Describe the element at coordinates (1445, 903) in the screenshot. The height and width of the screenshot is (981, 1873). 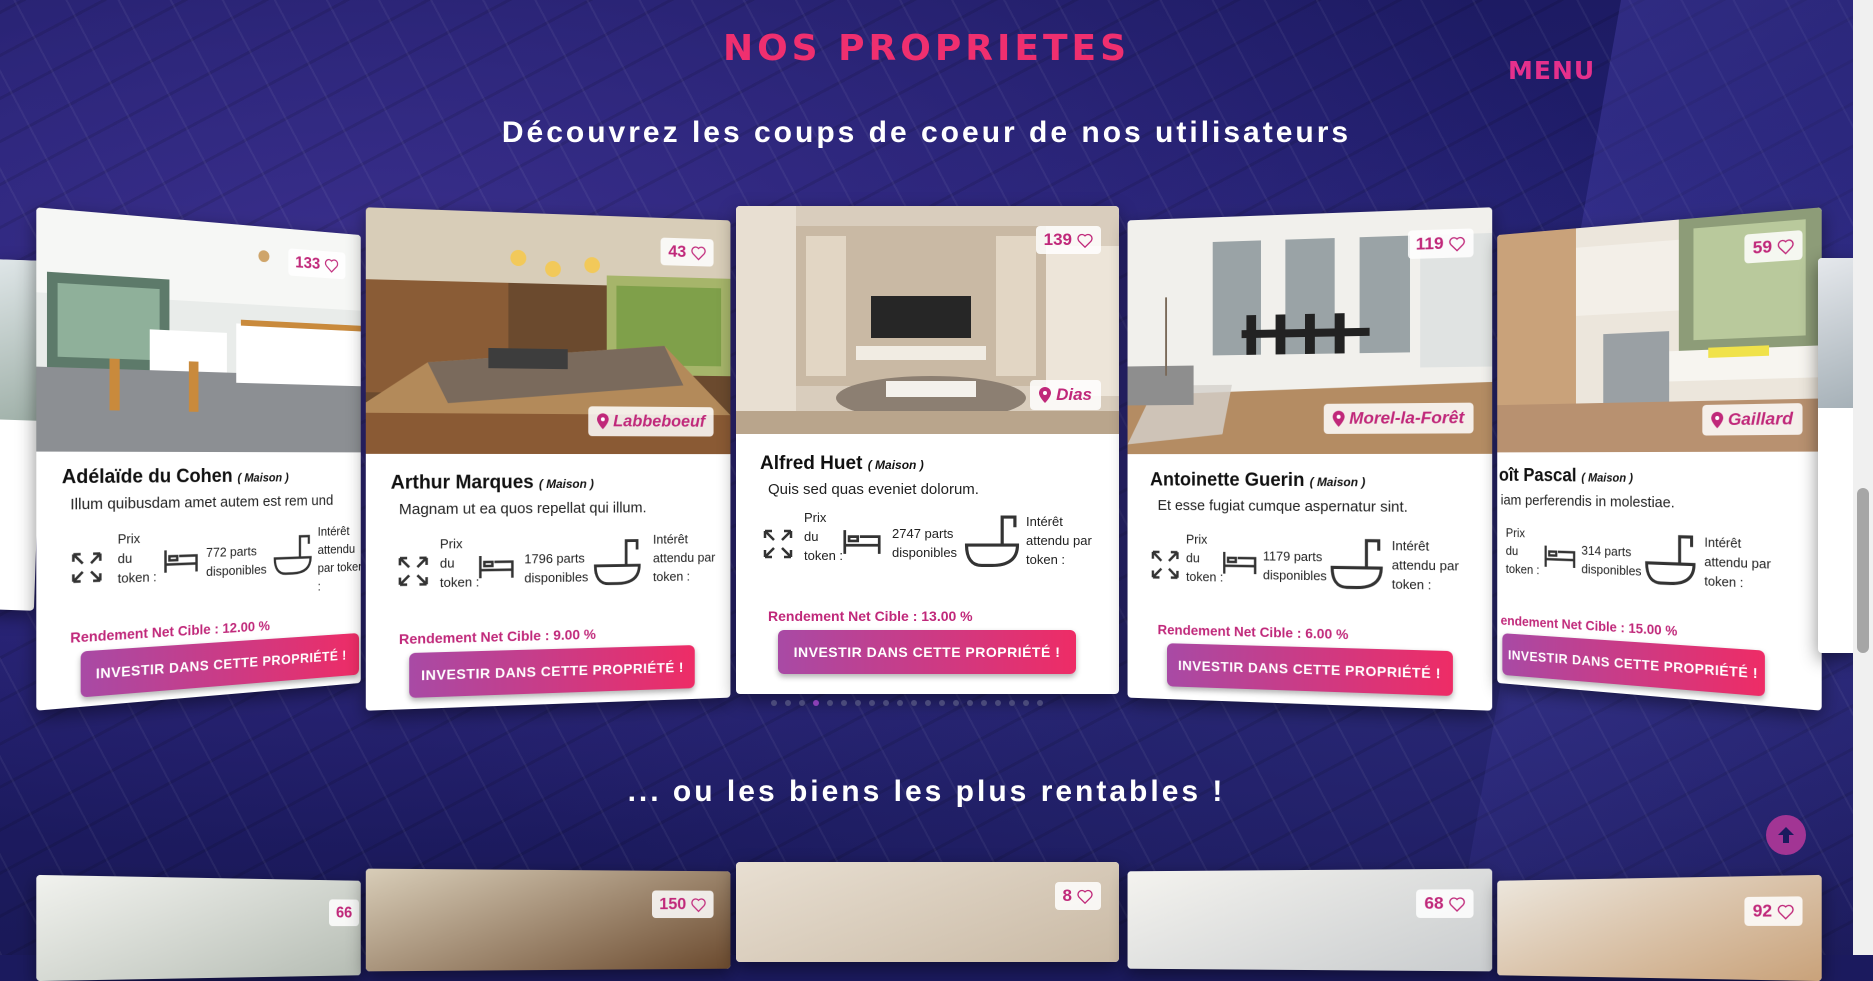
I see `likes-badge: 68` at that location.